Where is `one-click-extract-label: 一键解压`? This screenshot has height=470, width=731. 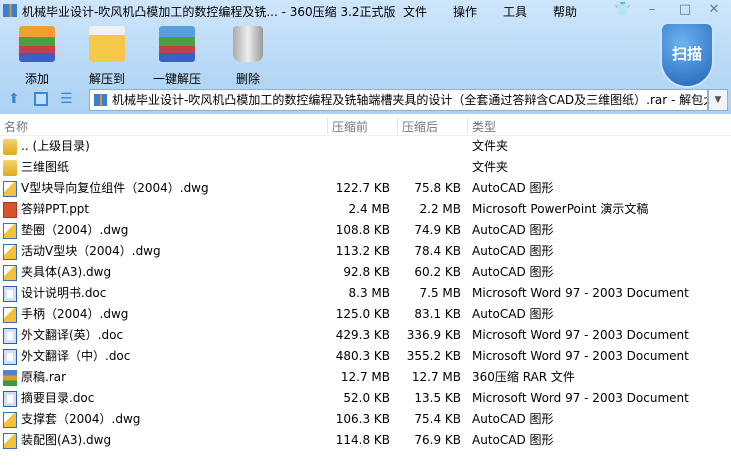
one-click-extract-label: 一键解压 is located at coordinates (176, 79).